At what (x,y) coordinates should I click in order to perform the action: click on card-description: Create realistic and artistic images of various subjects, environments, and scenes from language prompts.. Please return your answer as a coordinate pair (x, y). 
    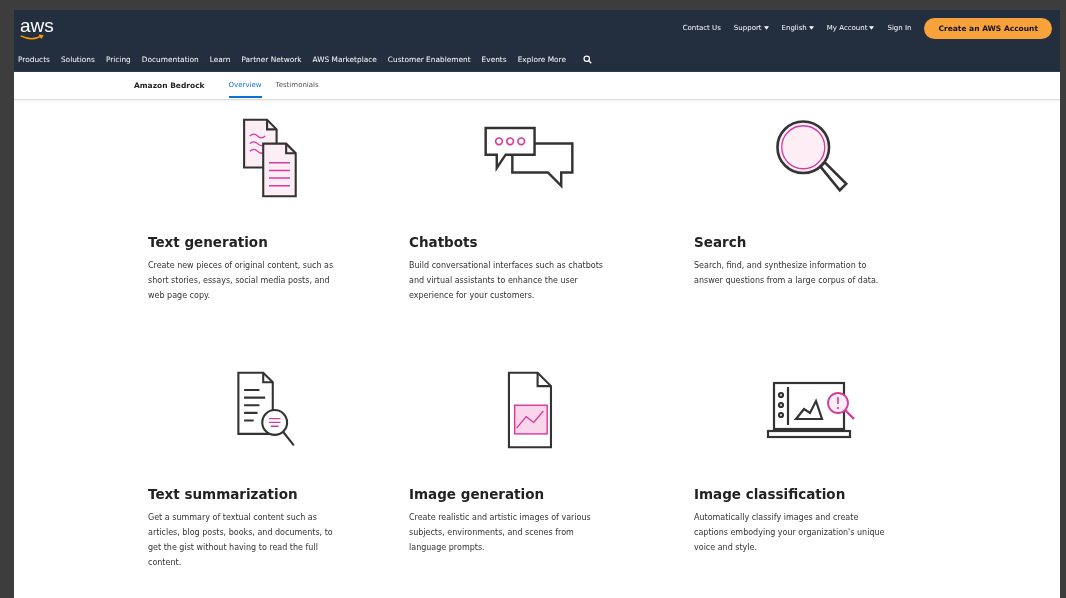
    Looking at the image, I should click on (500, 533).